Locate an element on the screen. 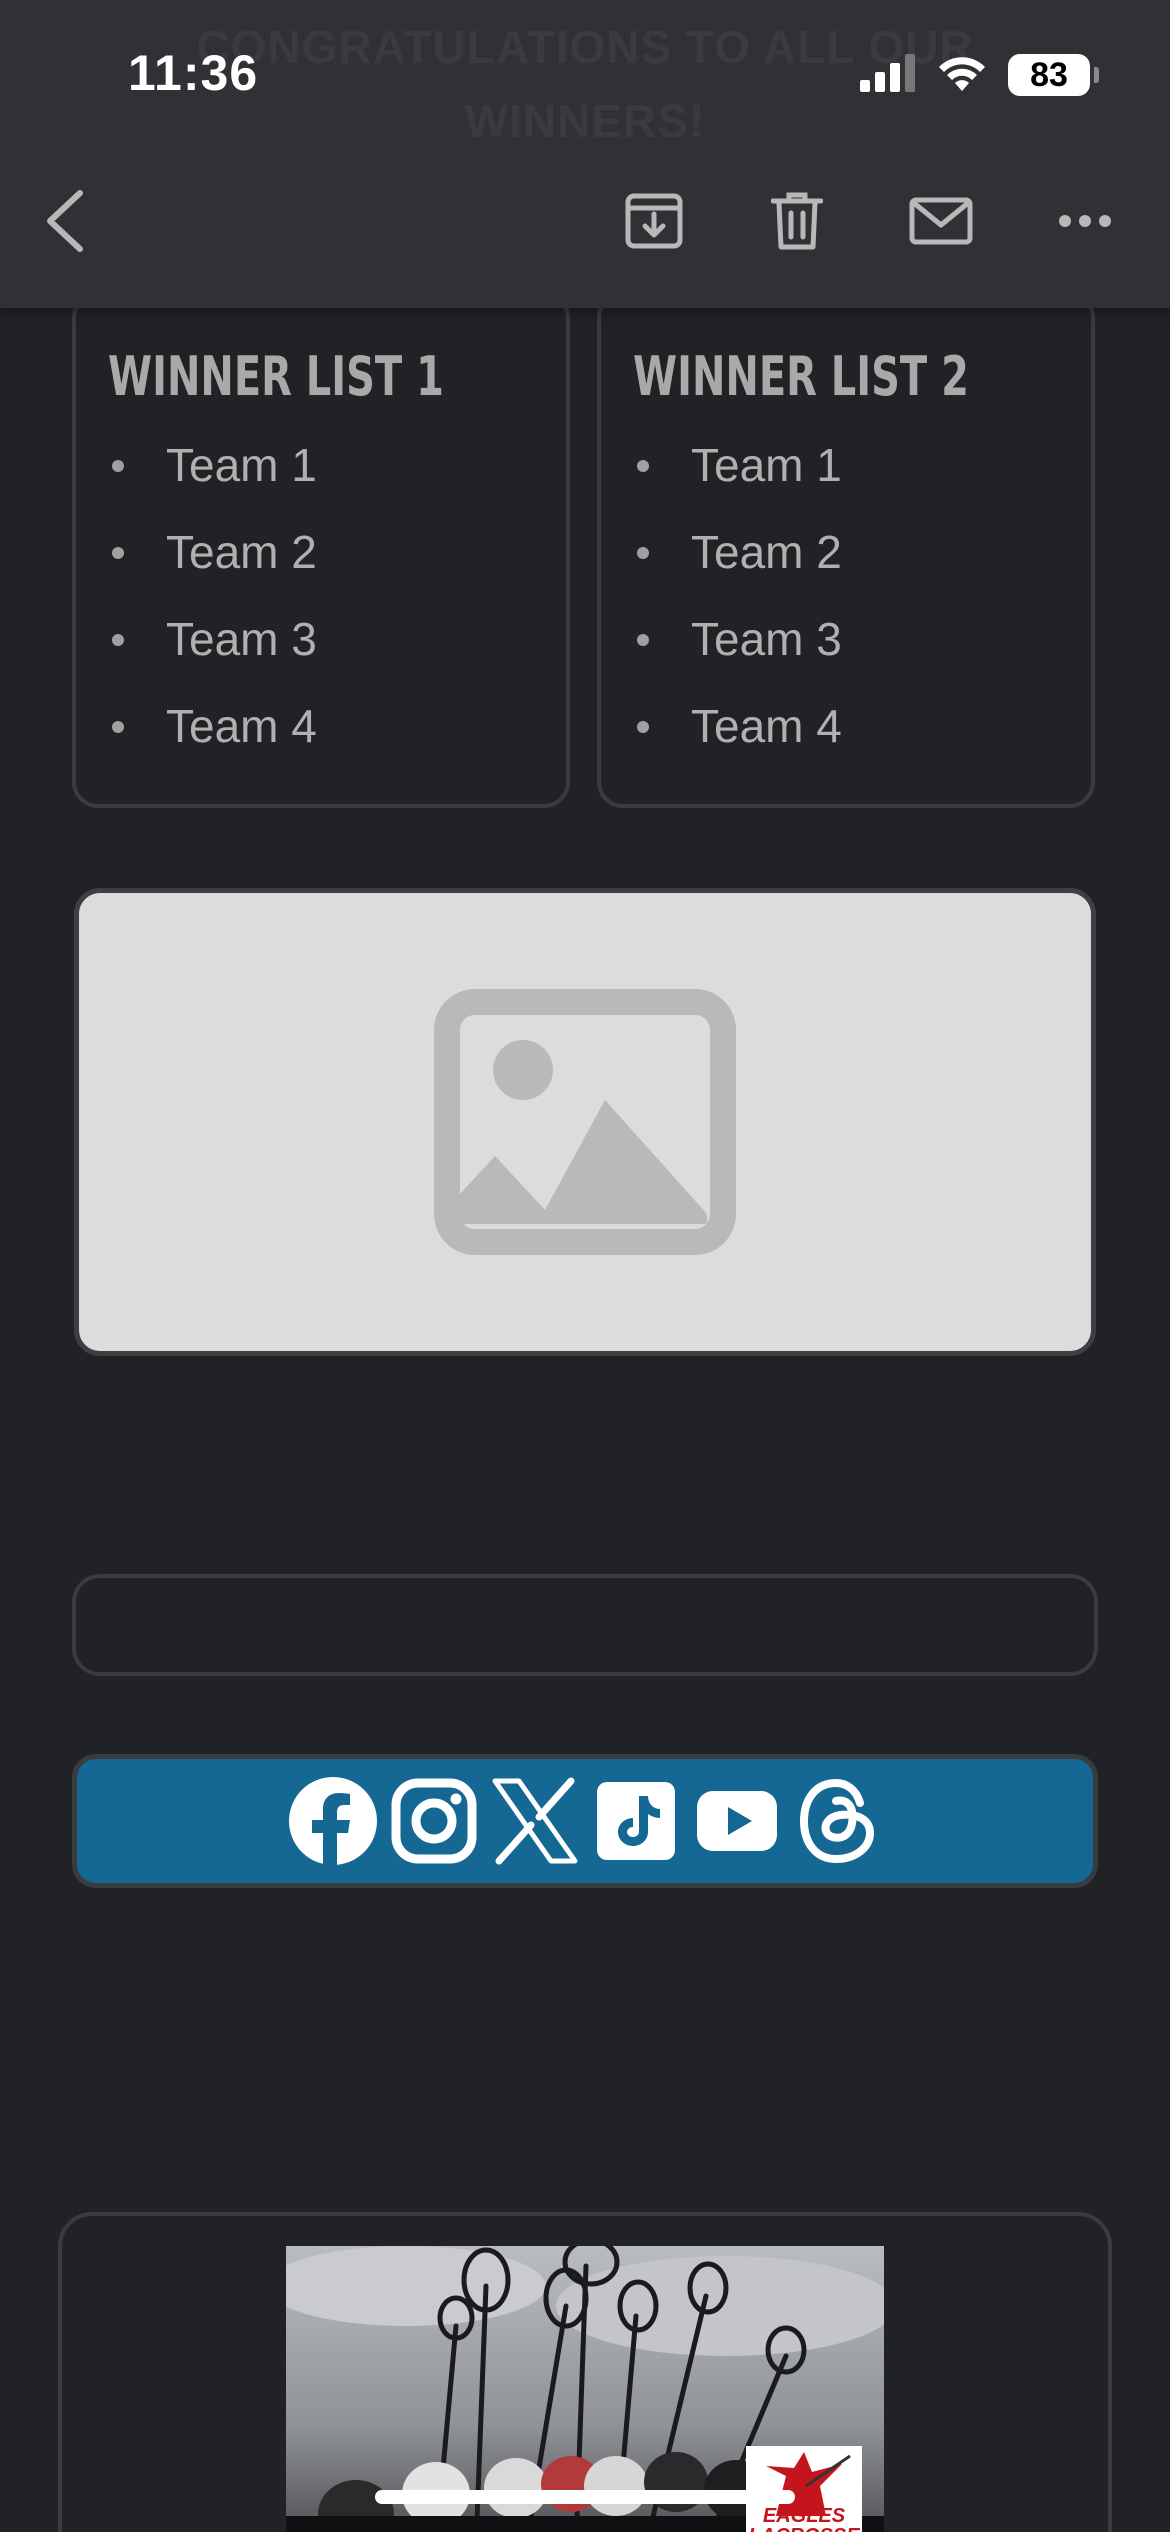 Image resolution: width=1170 pixels, height=2532 pixels. mail-icon is located at coordinates (941, 221).